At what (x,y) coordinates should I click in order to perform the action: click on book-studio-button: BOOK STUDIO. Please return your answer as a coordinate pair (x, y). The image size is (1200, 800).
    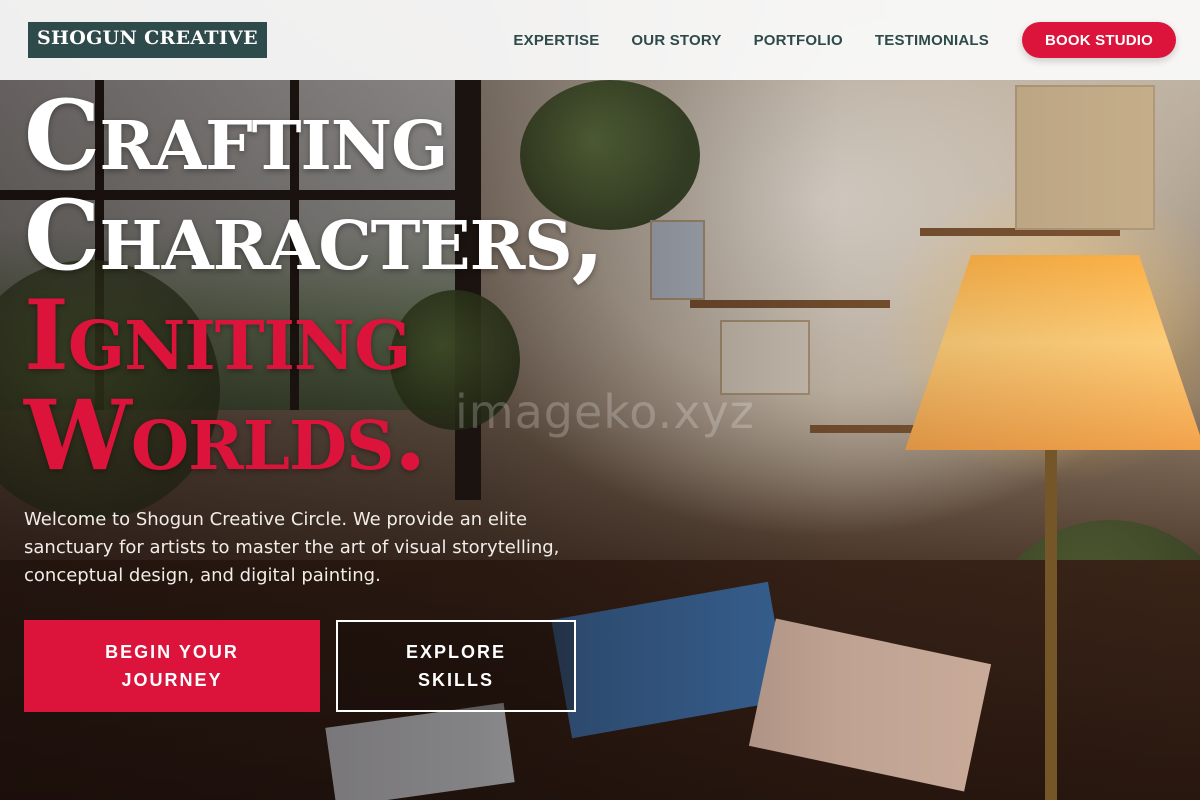
    Looking at the image, I should click on (1098, 40).